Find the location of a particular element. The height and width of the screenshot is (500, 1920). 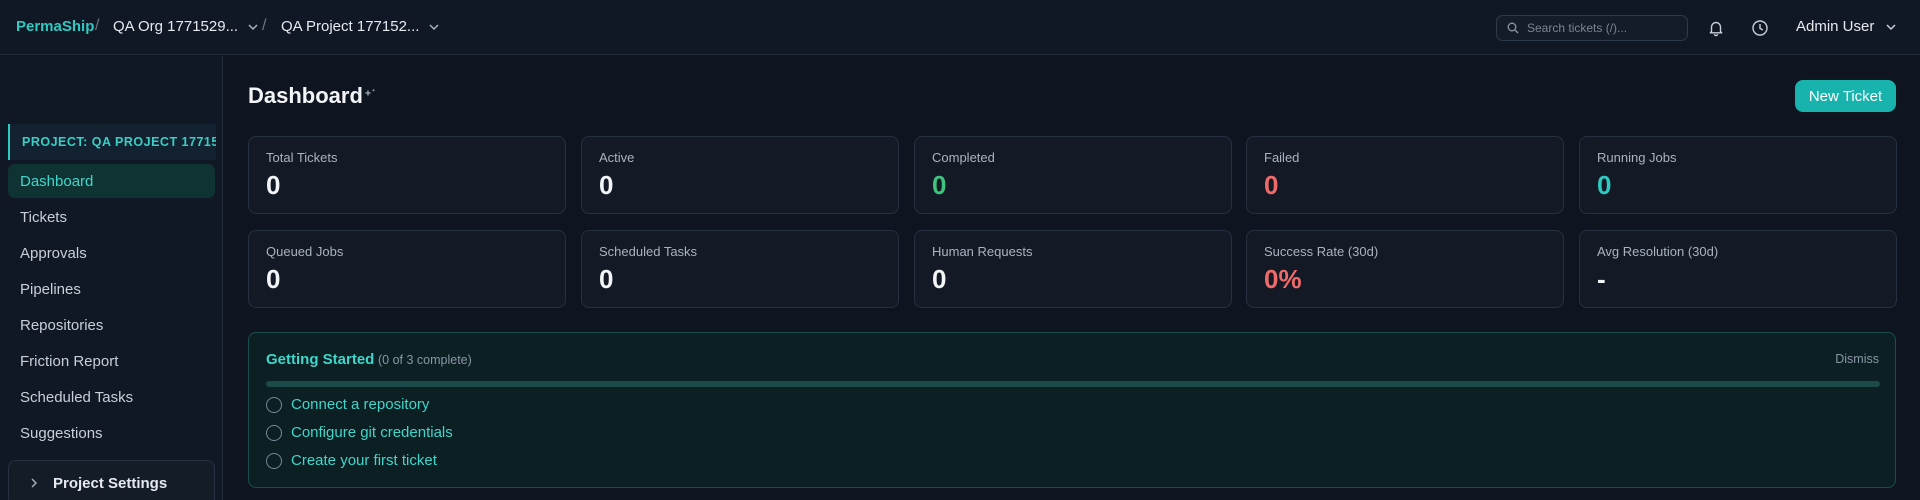

page-title: Dashboard is located at coordinates (305, 95).